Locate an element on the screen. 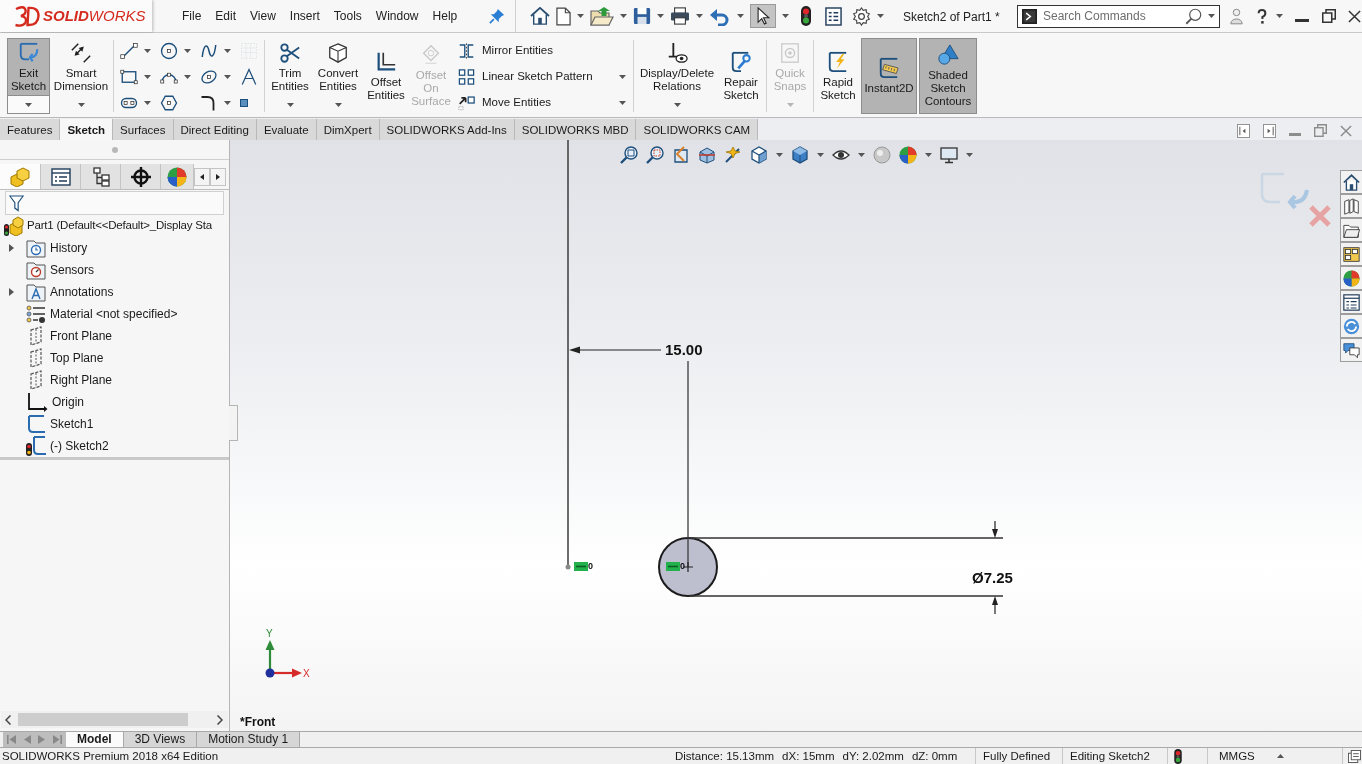 The image size is (1362, 764). display-style-icon is located at coordinates (800, 155).